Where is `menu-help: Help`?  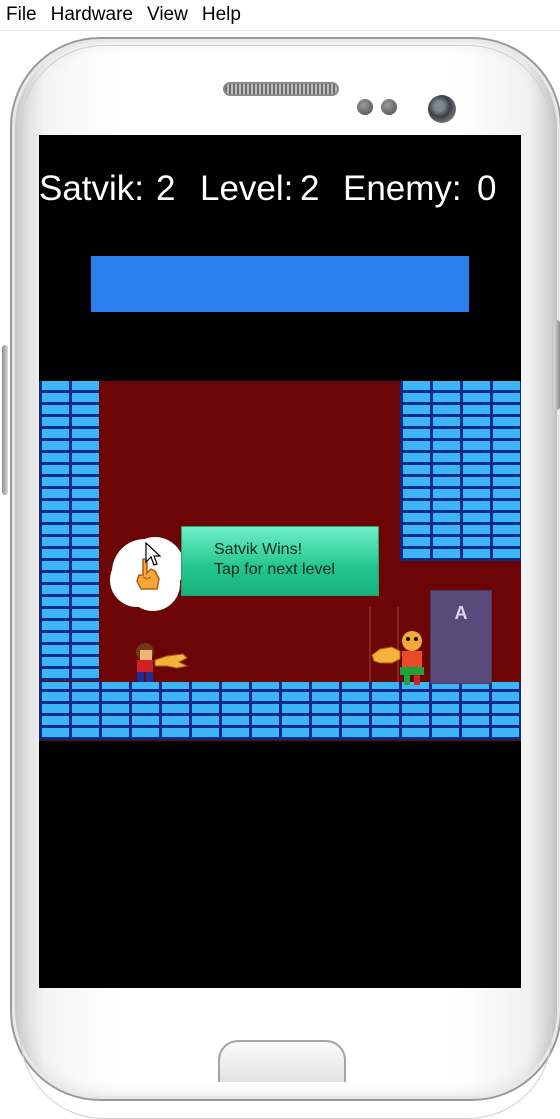
menu-help: Help is located at coordinates (221, 15).